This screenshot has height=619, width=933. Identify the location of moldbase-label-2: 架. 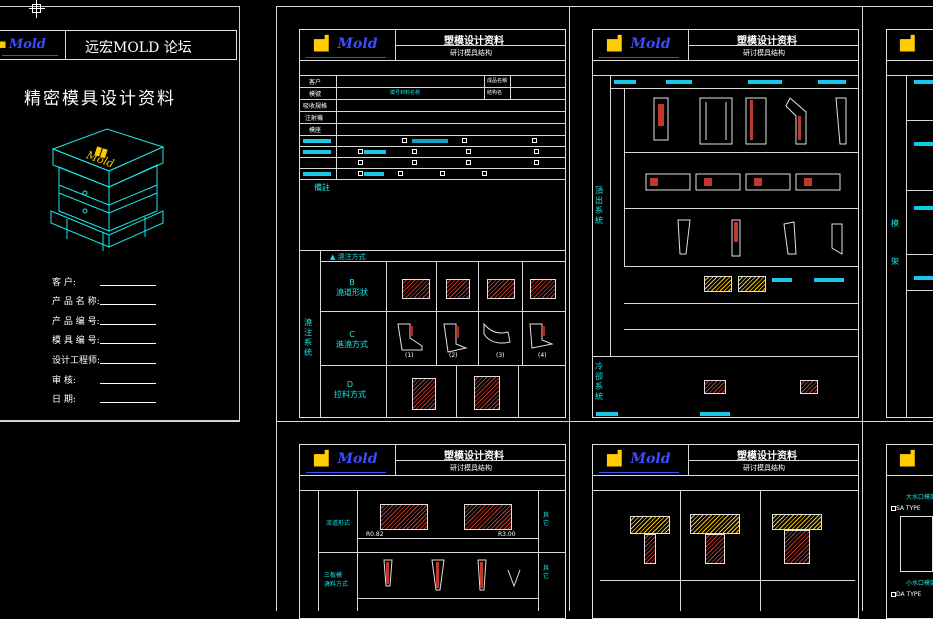
(895, 261).